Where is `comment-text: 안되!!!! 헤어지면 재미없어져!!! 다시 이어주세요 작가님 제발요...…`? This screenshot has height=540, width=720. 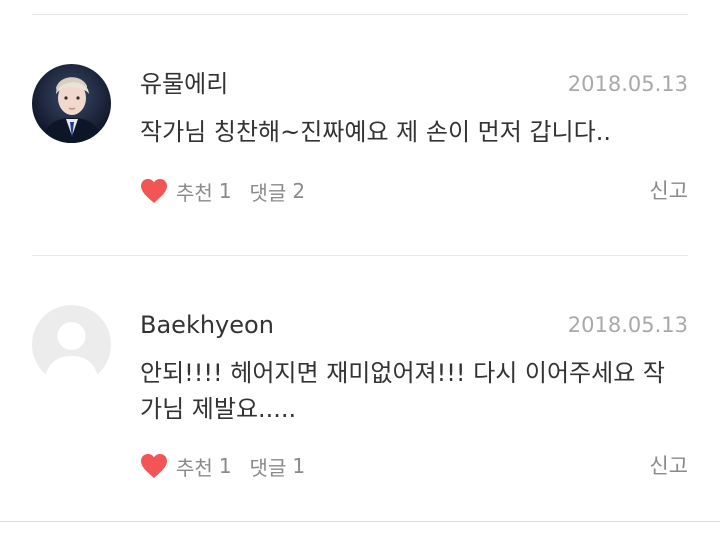 comment-text: 안되!!!! 헤어지면 재미없어져!!! 다시 이어주세요 작가님 제발요...… is located at coordinates (403, 391).